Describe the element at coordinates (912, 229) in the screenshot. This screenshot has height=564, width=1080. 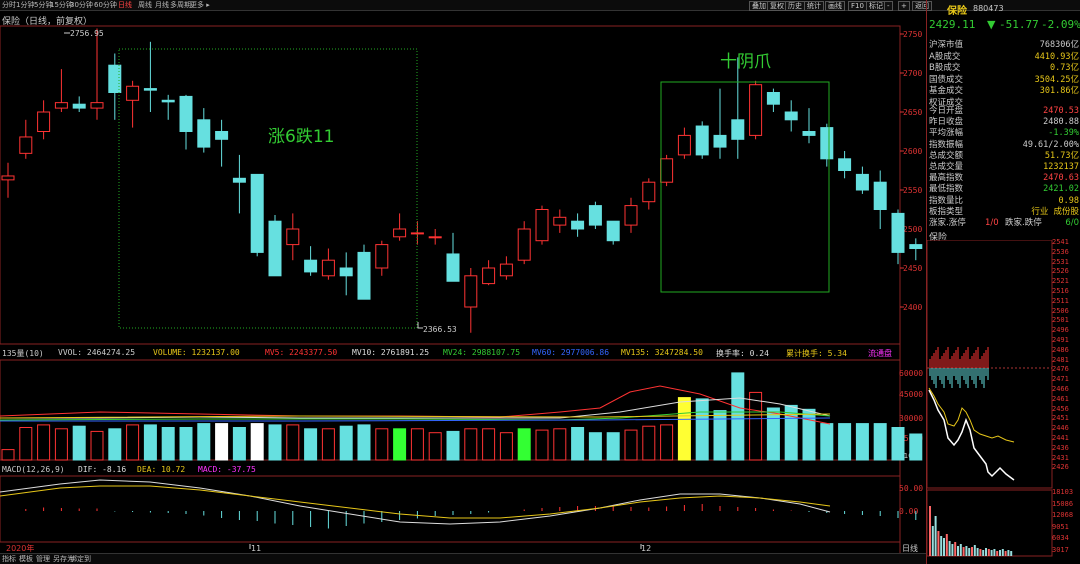
I see `y-tick-label: 2500` at that location.